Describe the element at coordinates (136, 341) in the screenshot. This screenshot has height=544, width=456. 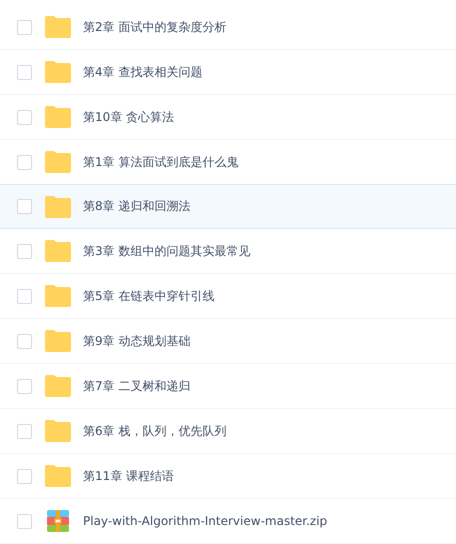
I see `file-name: 第9章 动态规划基础` at that location.